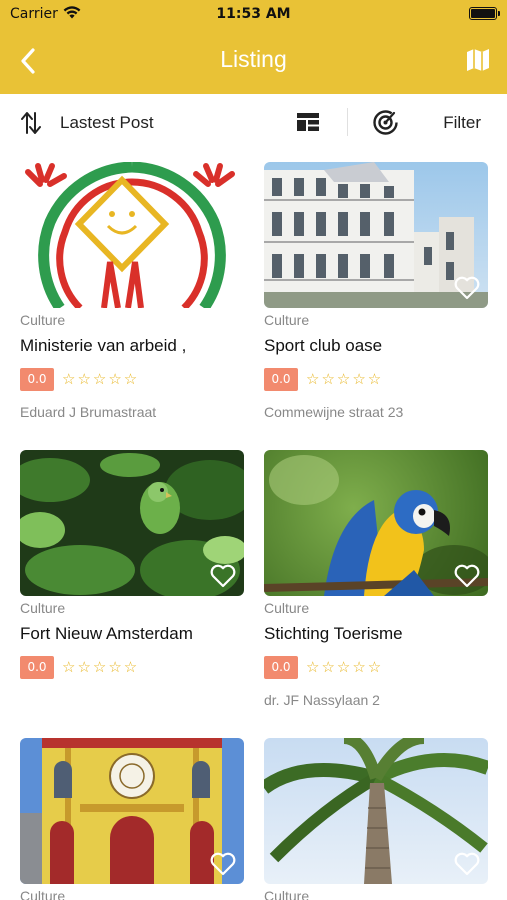  What do you see at coordinates (333, 634) in the screenshot?
I see `listing-name: Stichting Toerisme` at bounding box center [333, 634].